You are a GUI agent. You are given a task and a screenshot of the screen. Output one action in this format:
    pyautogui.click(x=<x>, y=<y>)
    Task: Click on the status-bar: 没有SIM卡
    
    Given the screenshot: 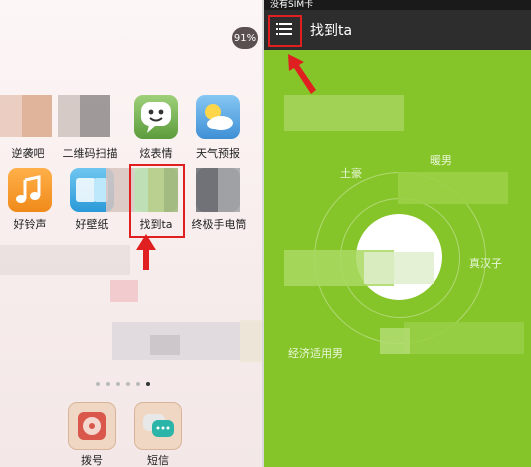 What is the action you would take?
    pyautogui.click(x=397, y=5)
    